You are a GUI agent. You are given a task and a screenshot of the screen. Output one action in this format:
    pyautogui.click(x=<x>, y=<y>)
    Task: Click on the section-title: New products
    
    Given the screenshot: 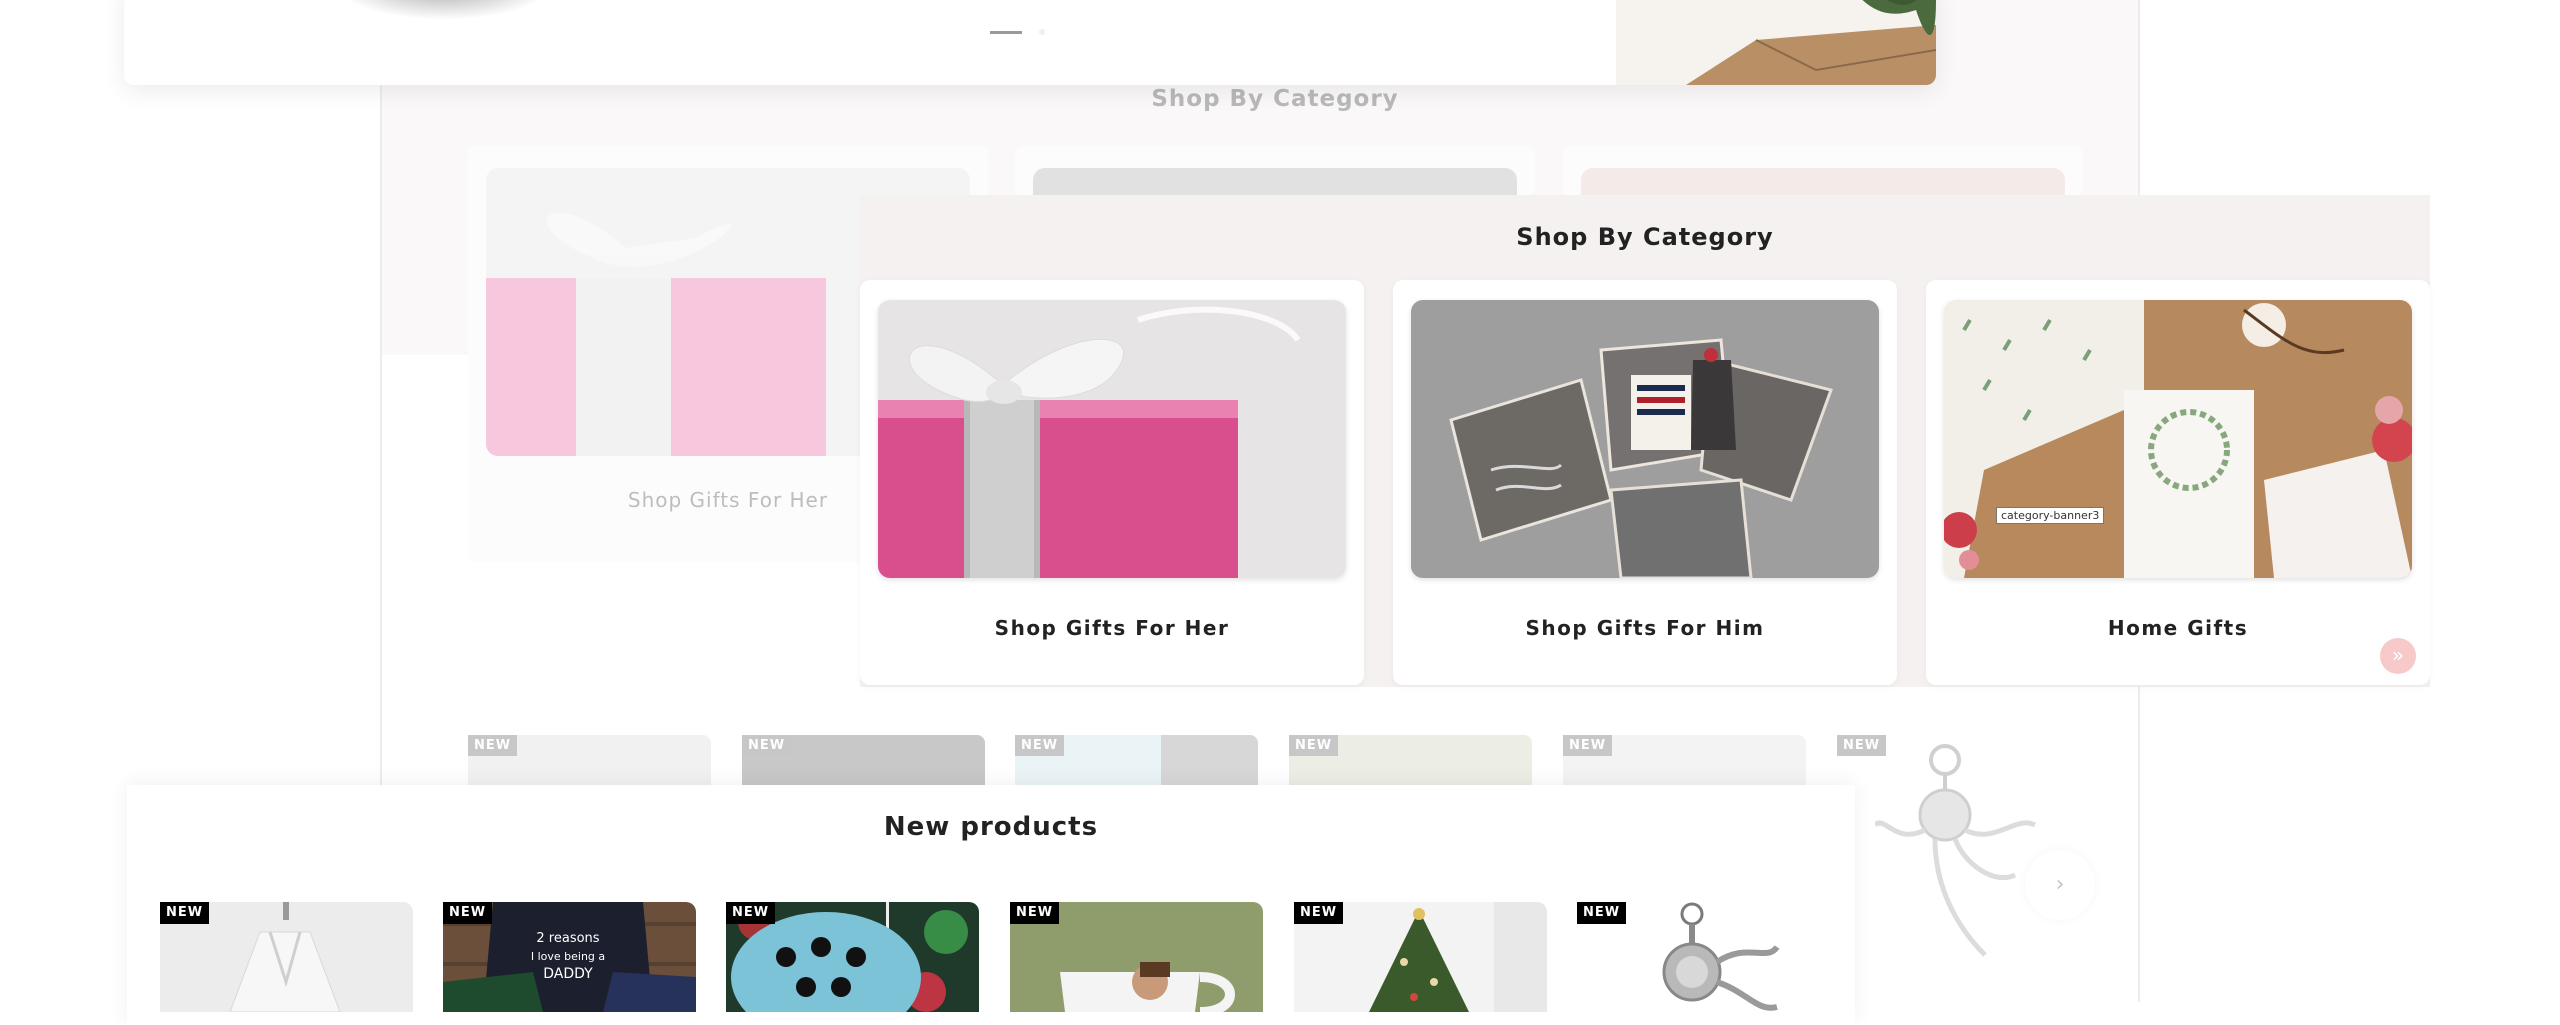 What is the action you would take?
    pyautogui.click(x=991, y=827)
    